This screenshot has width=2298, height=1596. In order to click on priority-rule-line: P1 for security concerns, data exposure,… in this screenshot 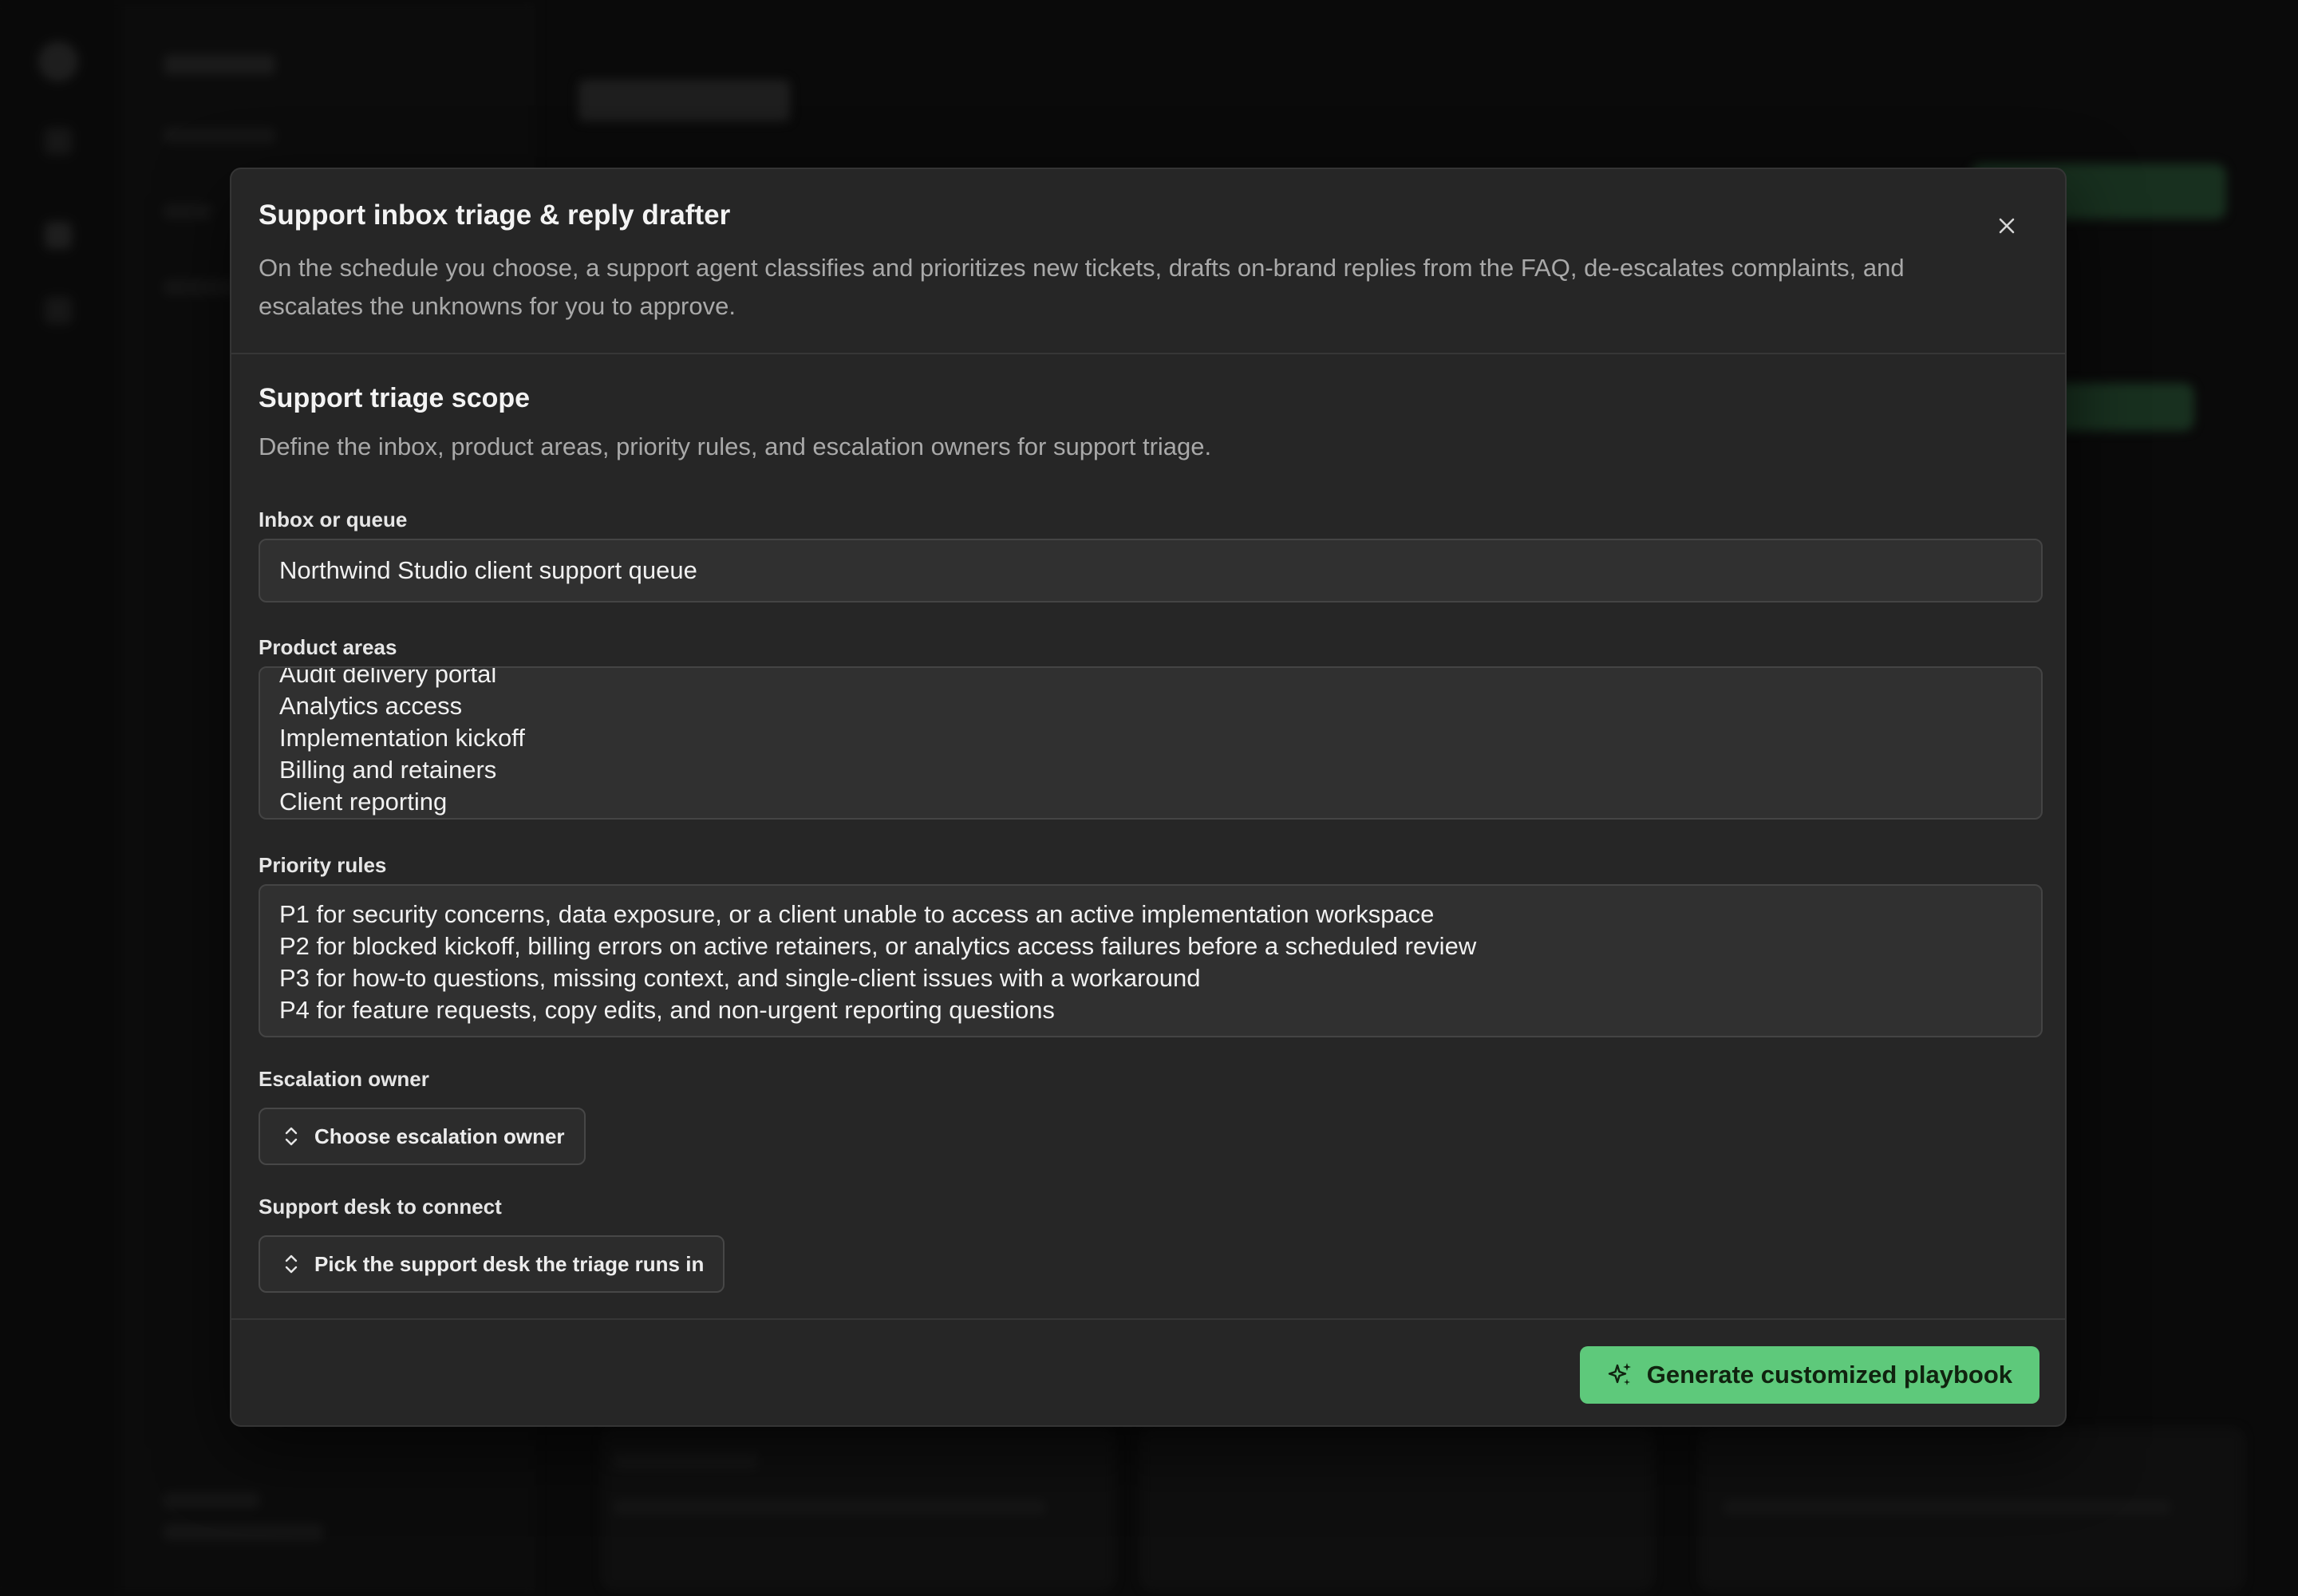, I will do `click(857, 914)`.